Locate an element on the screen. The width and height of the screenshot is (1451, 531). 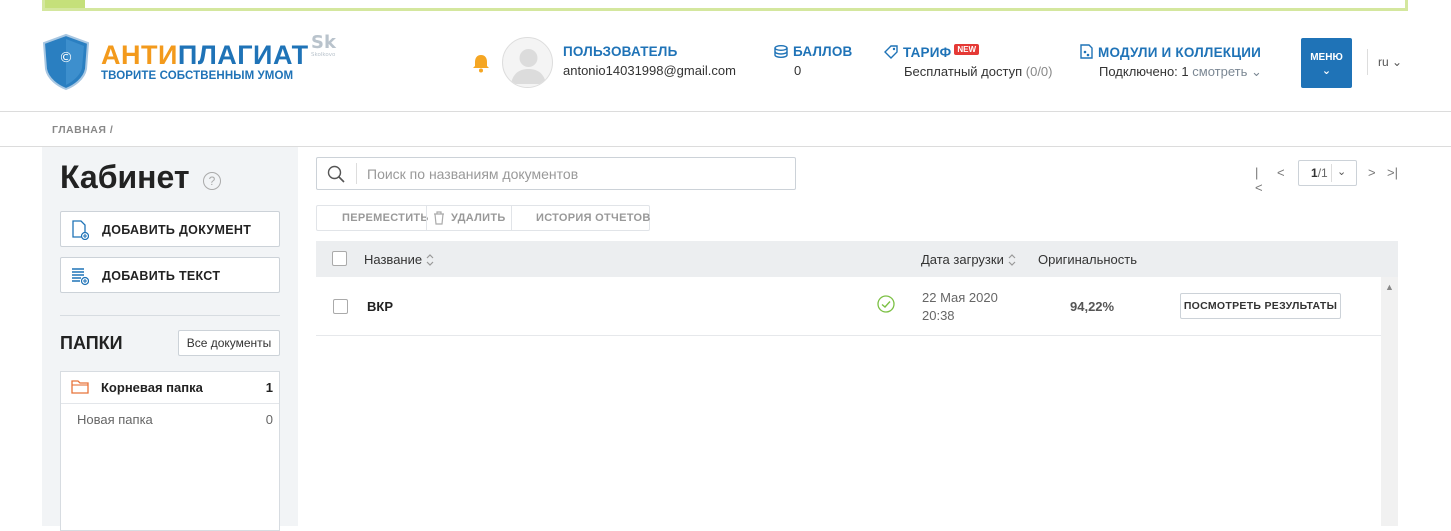
search-input is located at coordinates (572, 174).